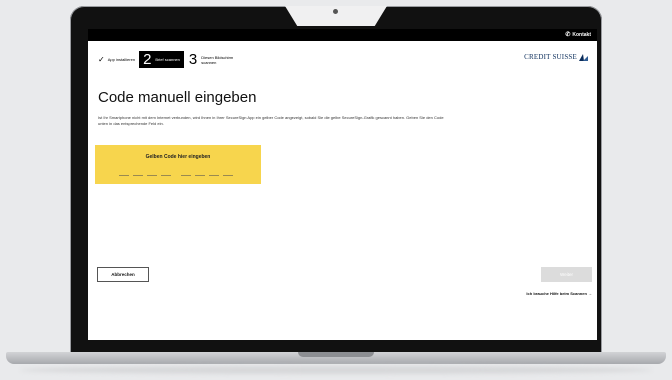 Image resolution: width=672 pixels, height=380 pixels. I want to click on page-title: Code manuell eingeben, so click(177, 97).